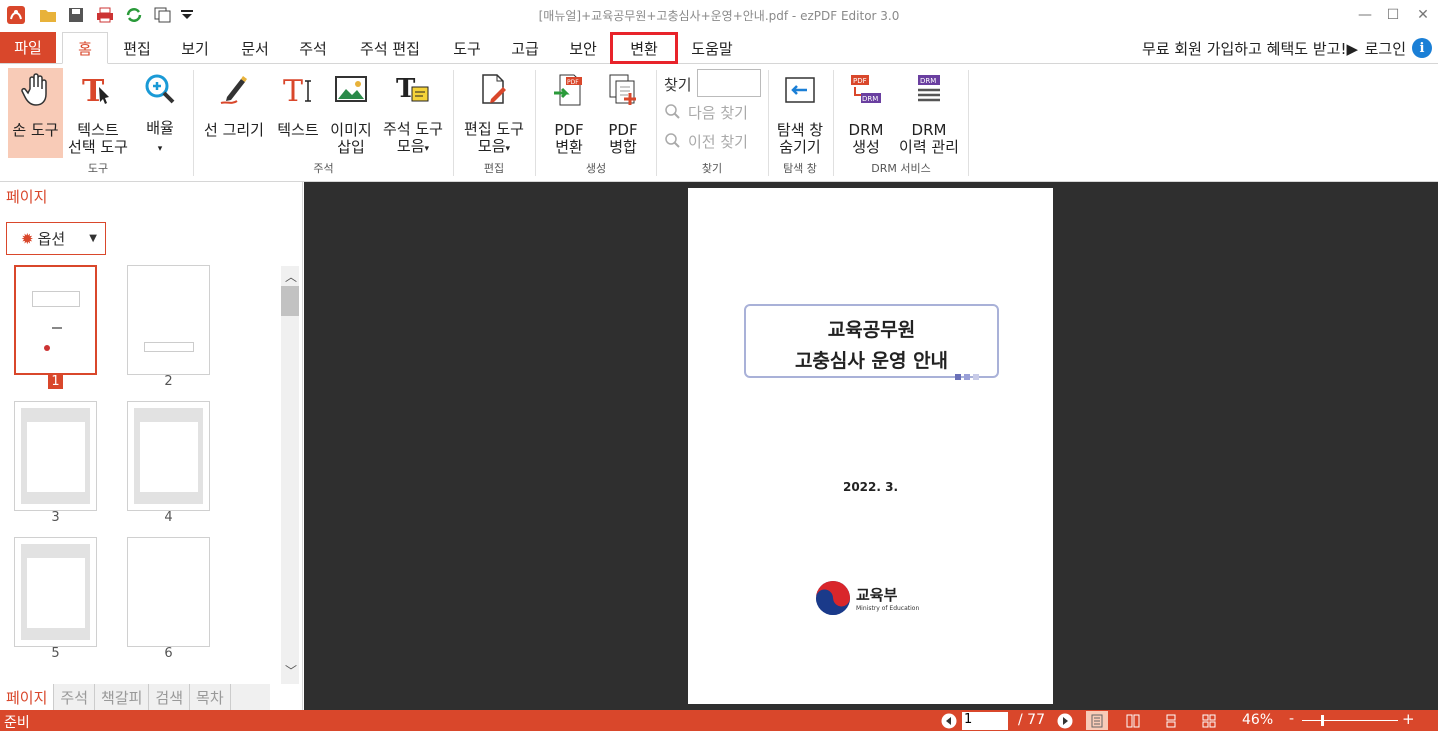 The height and width of the screenshot is (731, 1438). What do you see at coordinates (27, 197) in the screenshot?
I see `panel-title: 페이지` at bounding box center [27, 197].